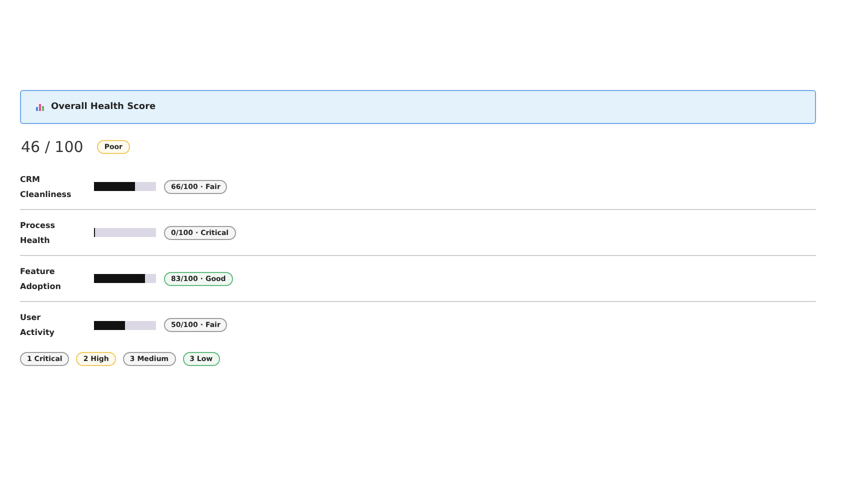 Image resolution: width=848 pixels, height=477 pixels. What do you see at coordinates (41, 279) in the screenshot?
I see `metric-label: Feature Adoption` at bounding box center [41, 279].